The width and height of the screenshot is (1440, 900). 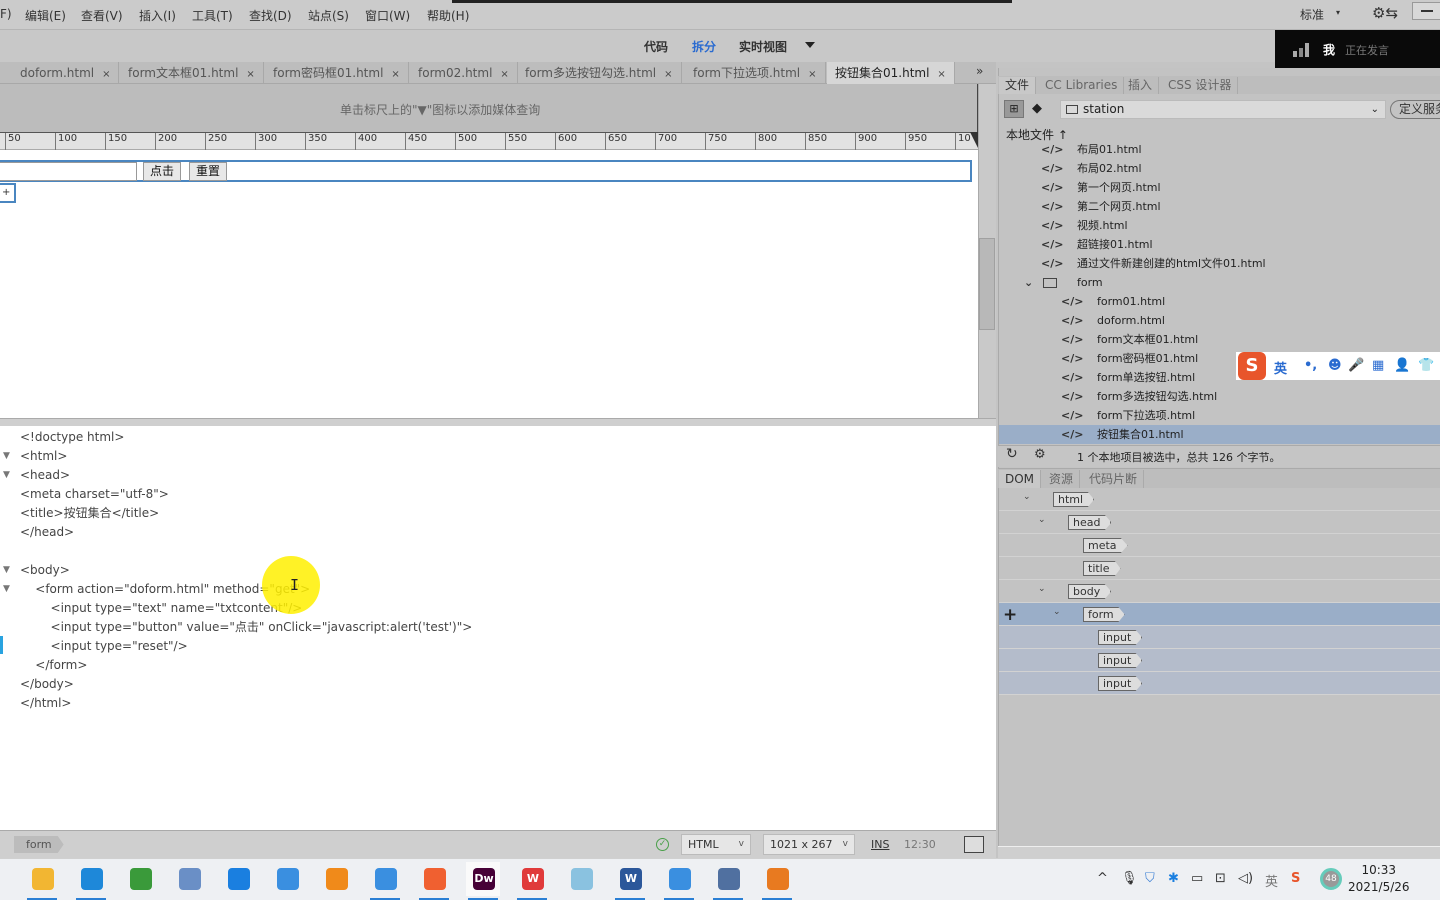 What do you see at coordinates (1219, 225) in the screenshot?
I see `file-item: </> 视频.html` at bounding box center [1219, 225].